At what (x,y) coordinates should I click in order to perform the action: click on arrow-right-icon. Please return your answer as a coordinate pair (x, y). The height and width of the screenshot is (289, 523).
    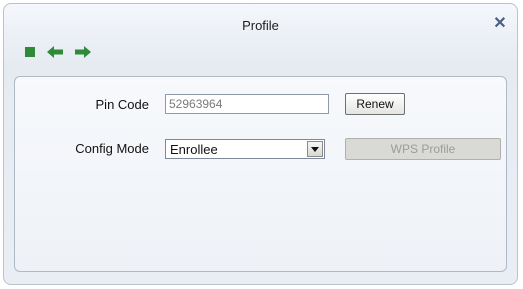
    Looking at the image, I should click on (83, 52).